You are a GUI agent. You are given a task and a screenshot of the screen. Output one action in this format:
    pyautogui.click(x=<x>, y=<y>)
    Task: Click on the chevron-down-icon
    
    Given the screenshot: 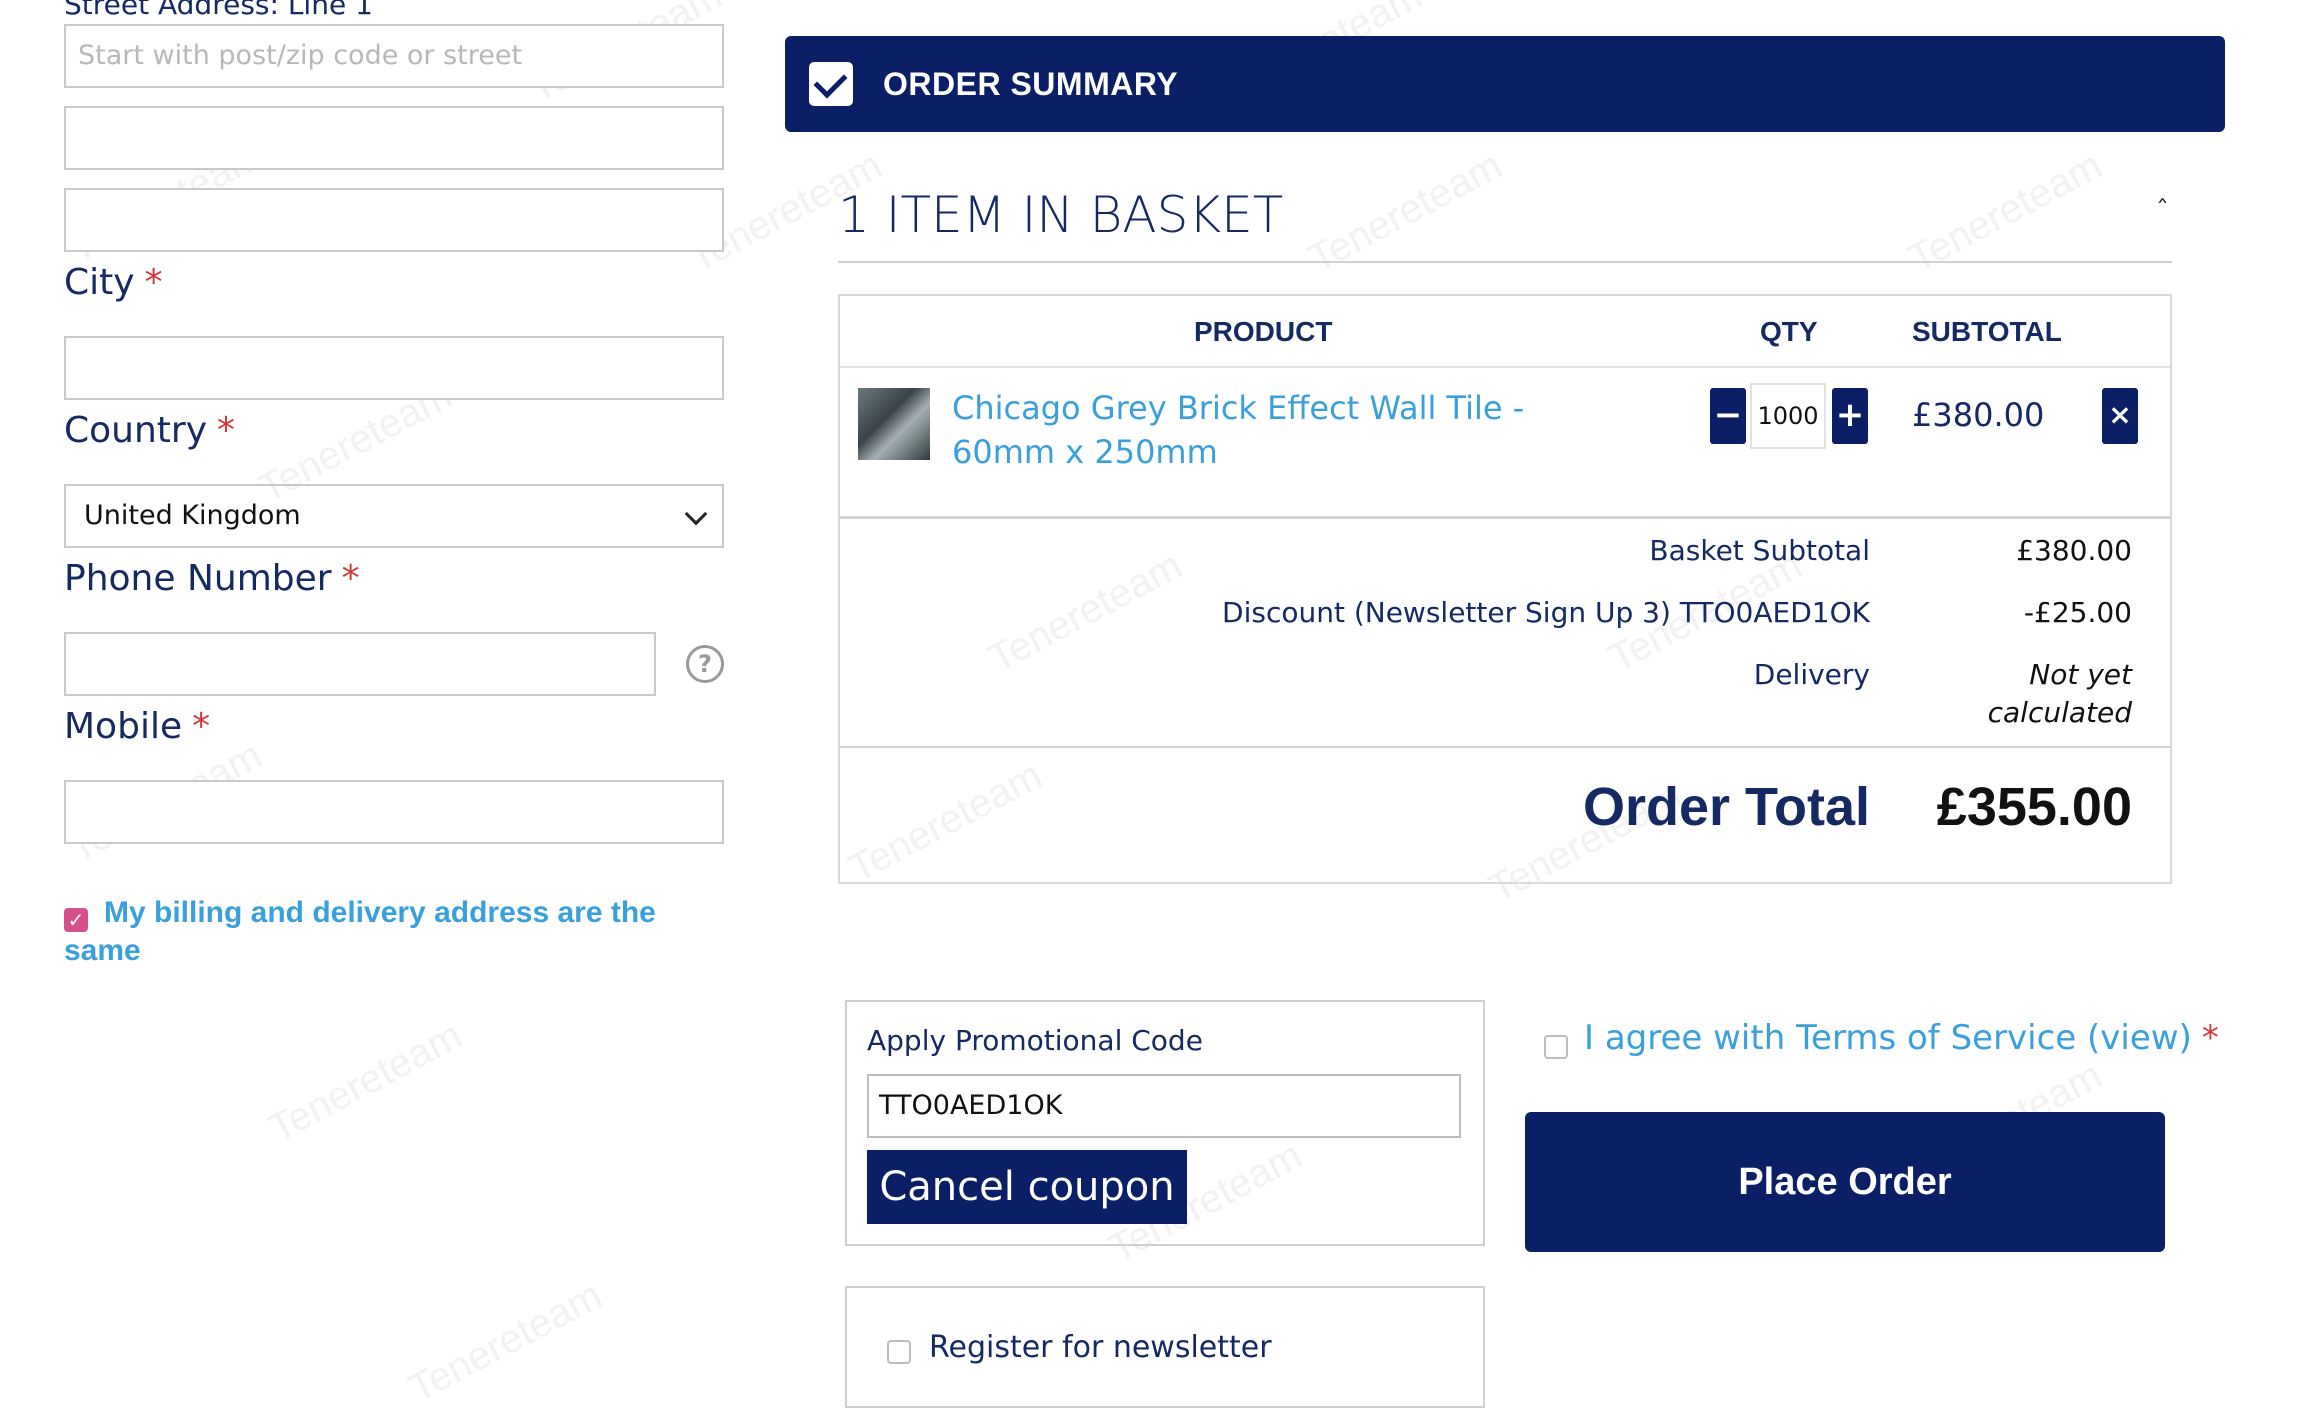 What is the action you would take?
    pyautogui.click(x=696, y=514)
    